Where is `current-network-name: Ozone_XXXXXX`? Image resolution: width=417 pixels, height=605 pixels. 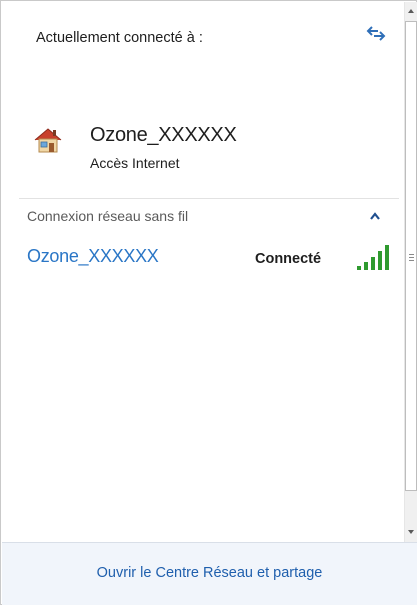
current-network-name: Ozone_XXXXXX is located at coordinates (163, 135).